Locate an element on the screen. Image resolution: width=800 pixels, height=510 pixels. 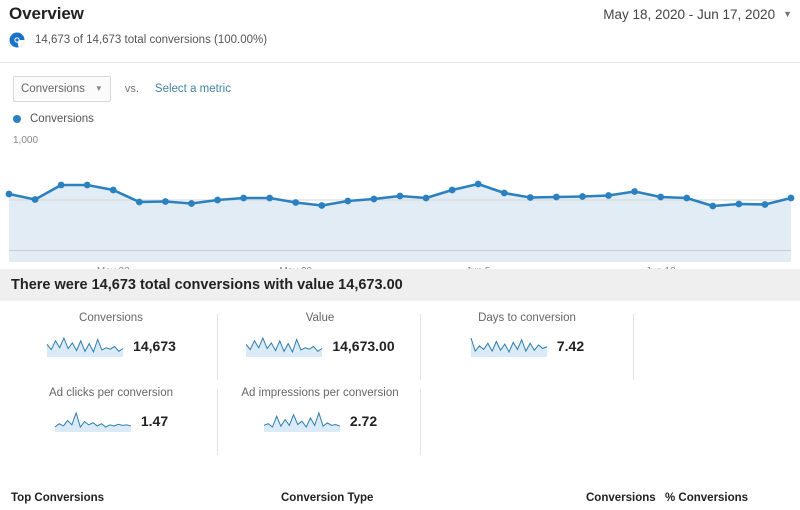
metric-selector-row: Conversions ▼ vs. Select a metric is located at coordinates (122, 89).